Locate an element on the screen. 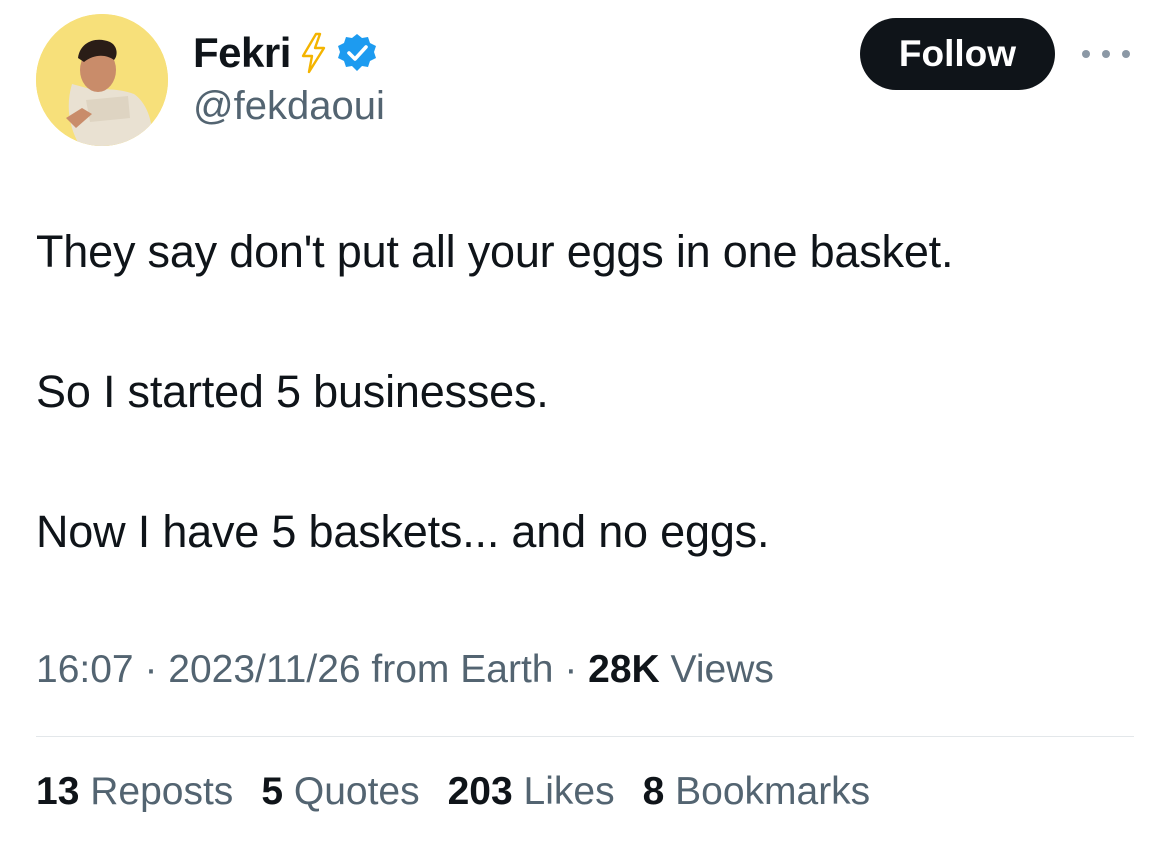  stat-label: Likes is located at coordinates (569, 791).